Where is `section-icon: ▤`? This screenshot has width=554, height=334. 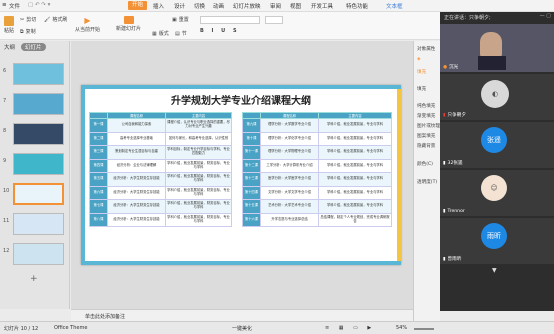 section-icon: ▤ is located at coordinates (177, 33).